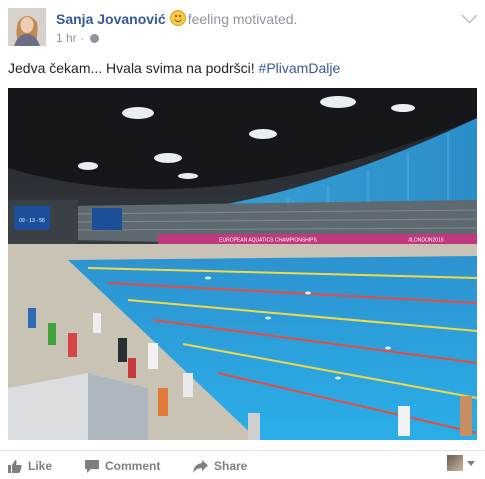 The width and height of the screenshot is (485, 479). Describe the element at coordinates (133, 68) in the screenshot. I see `post-body: Jedva čekam... Hvala svima na podršci!` at that location.